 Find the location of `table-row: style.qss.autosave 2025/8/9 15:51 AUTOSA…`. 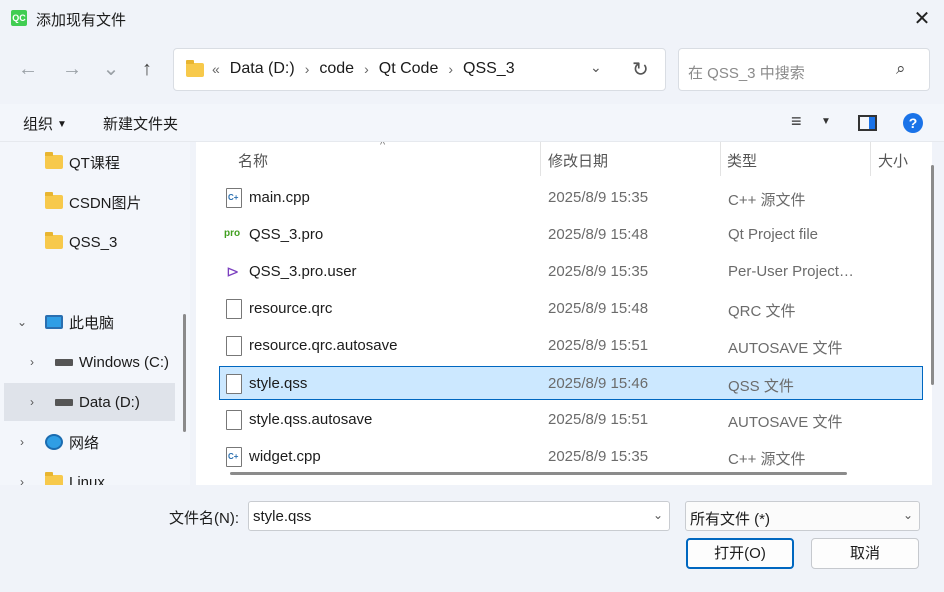

table-row: style.qss.autosave 2025/8/9 15:51 AUTOSA… is located at coordinates (571, 420).